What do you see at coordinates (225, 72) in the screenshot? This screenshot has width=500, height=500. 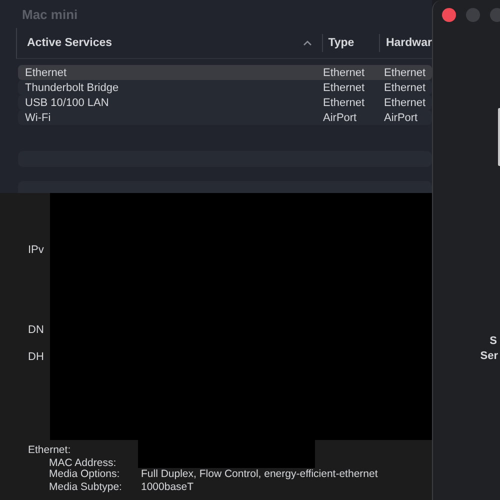 I see `table-row: Ethernet Ethernet Ethernet` at bounding box center [225, 72].